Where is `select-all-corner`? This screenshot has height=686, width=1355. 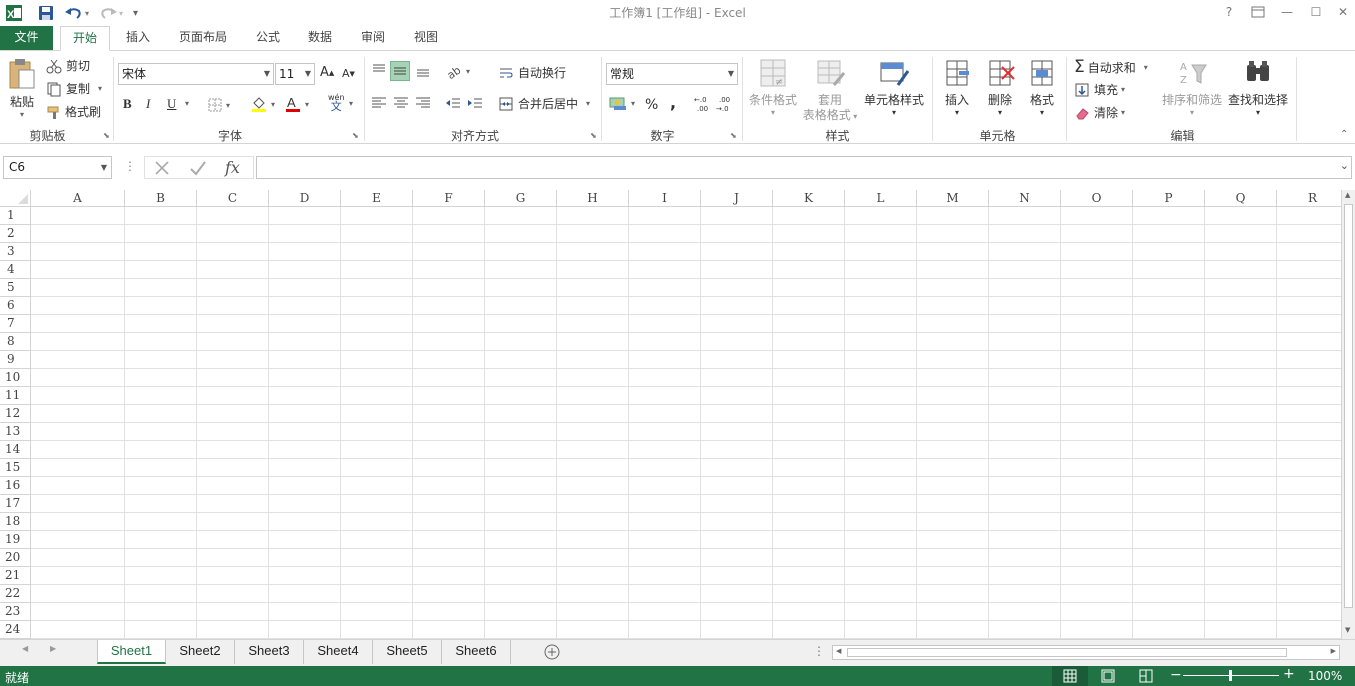 select-all-corner is located at coordinates (15, 198).